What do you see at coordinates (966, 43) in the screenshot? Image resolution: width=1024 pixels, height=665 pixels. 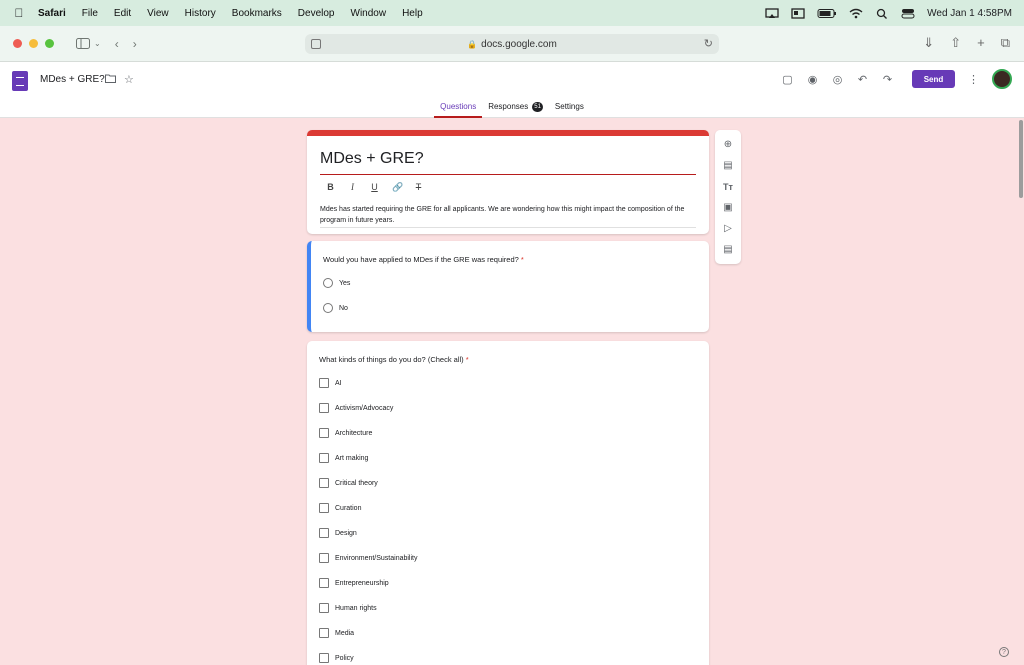 I see `toolbar-actions: ⇓ ⇧ + ⧉` at bounding box center [966, 43].